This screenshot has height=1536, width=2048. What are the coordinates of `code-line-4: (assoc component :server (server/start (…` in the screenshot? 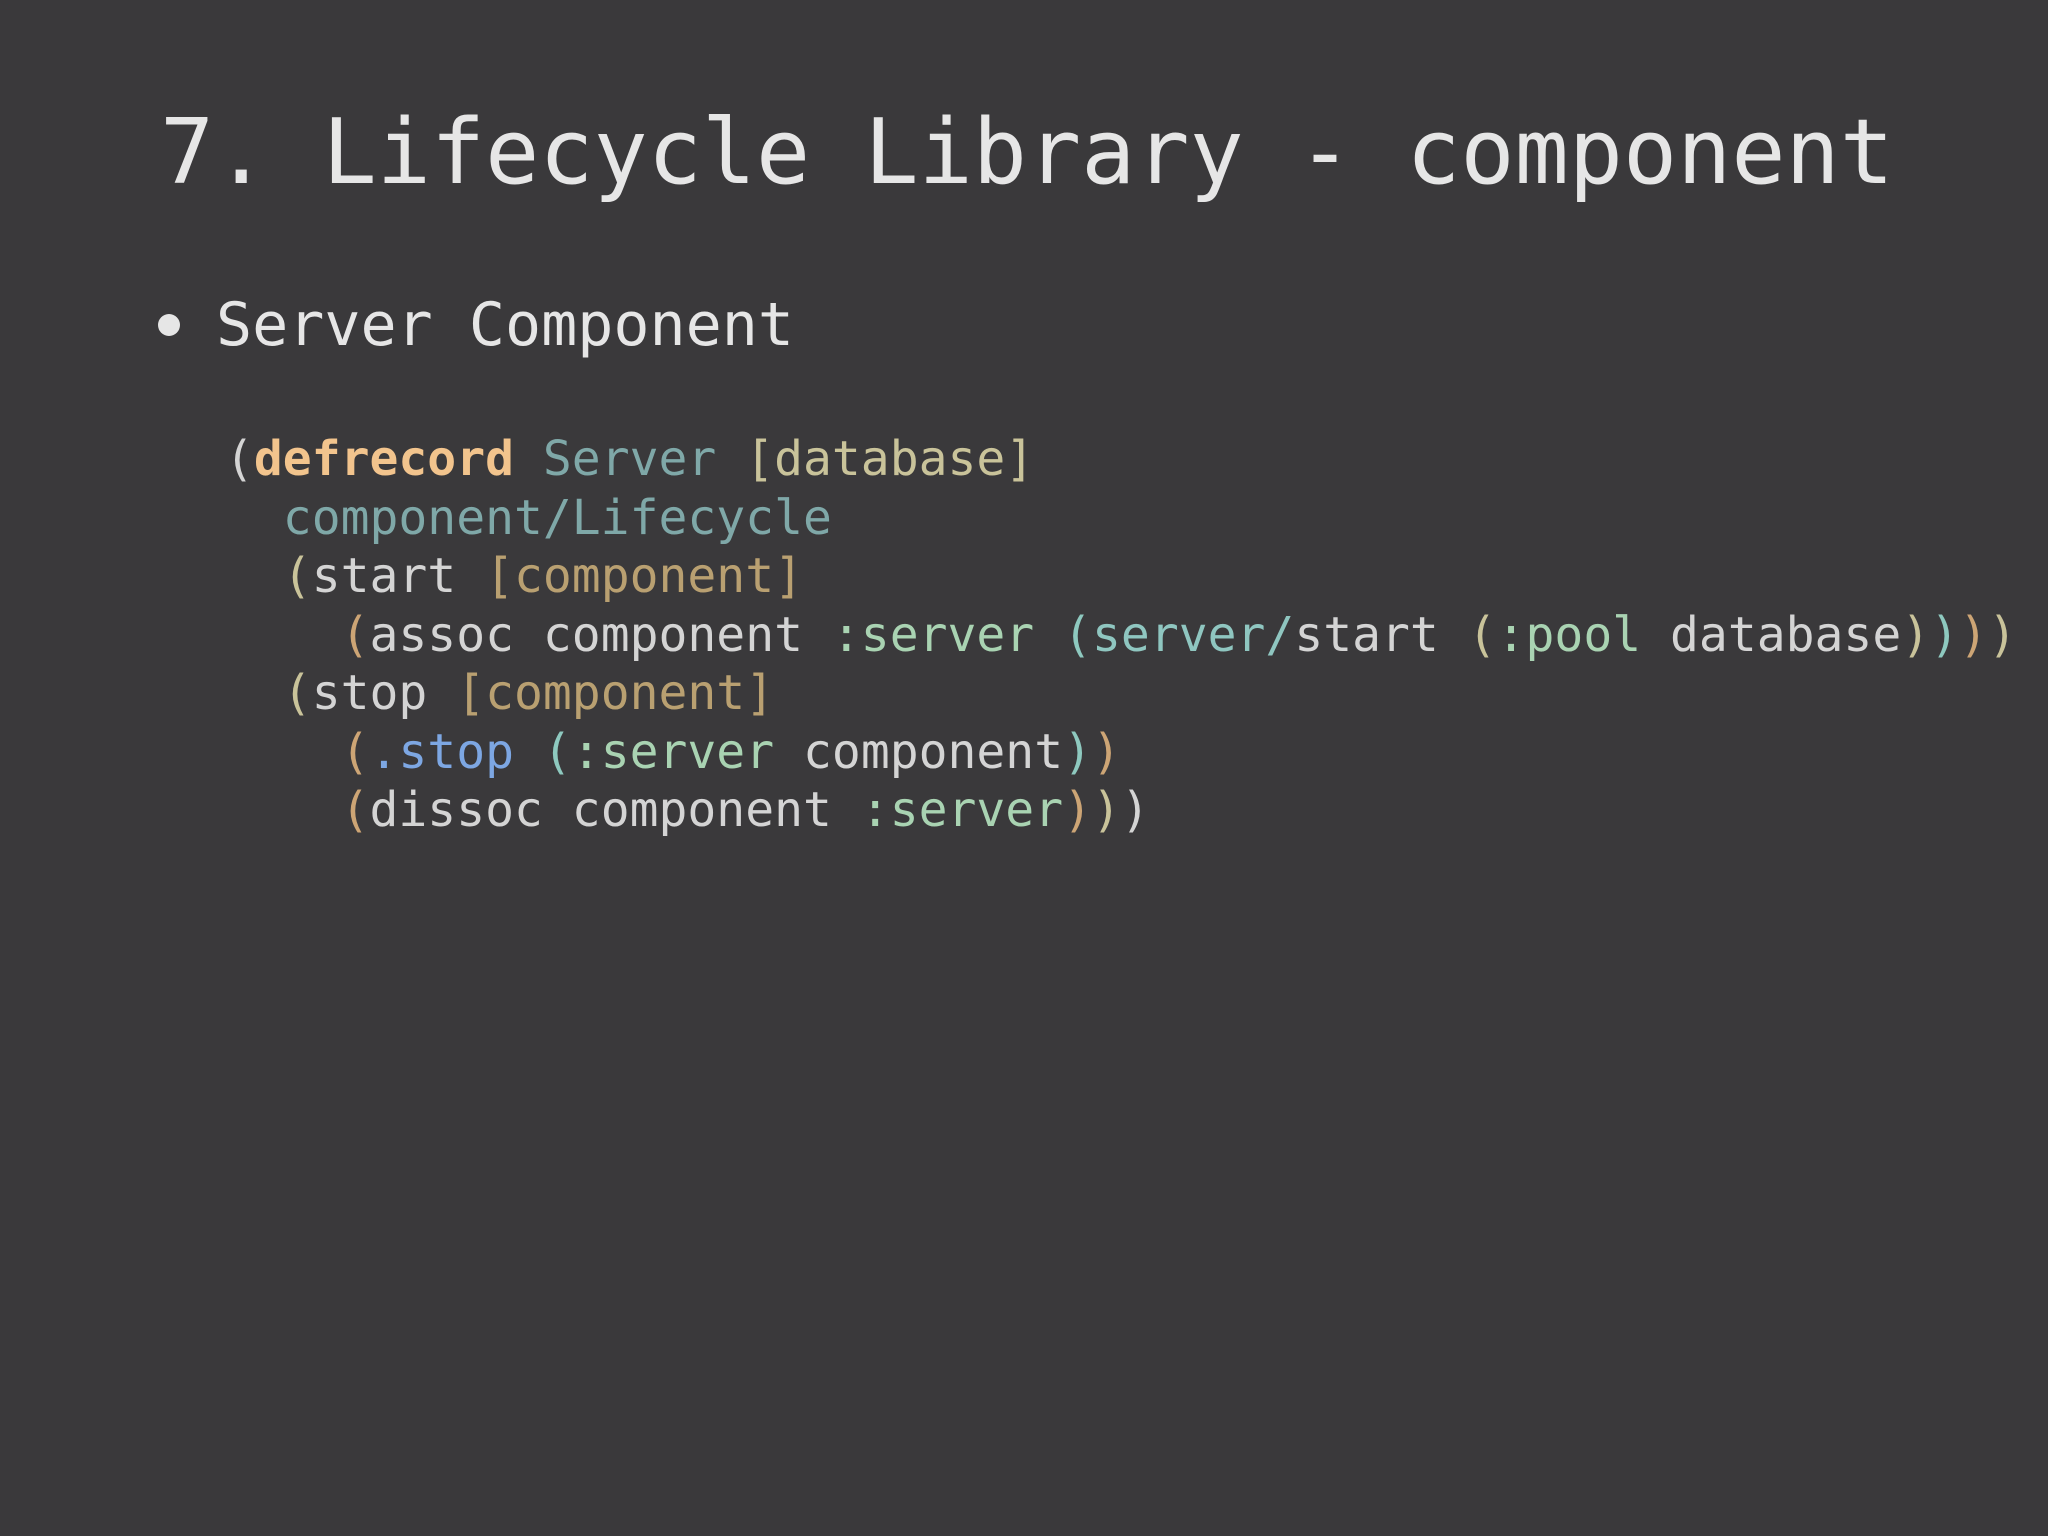 It's located at (1121, 635).